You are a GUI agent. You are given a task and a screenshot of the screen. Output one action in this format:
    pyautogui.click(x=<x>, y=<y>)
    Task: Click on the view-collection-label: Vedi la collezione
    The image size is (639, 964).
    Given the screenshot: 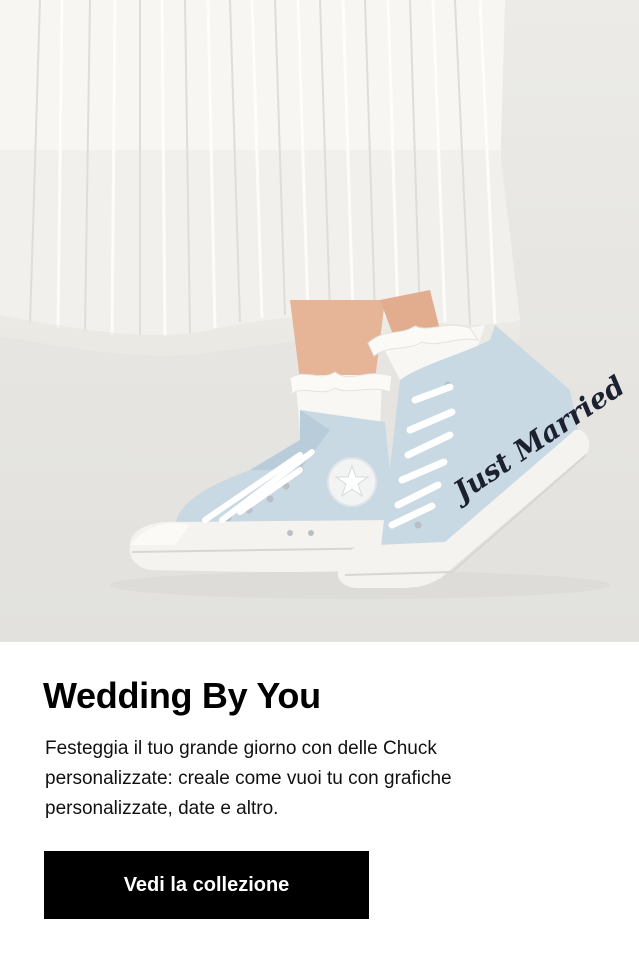 What is the action you would take?
    pyautogui.click(x=206, y=884)
    